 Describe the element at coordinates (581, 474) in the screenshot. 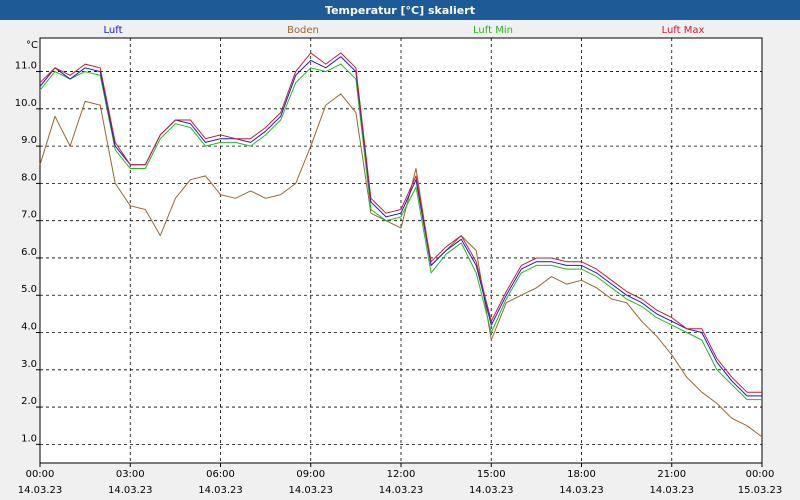

I see `x-tick-time: 18:00` at that location.